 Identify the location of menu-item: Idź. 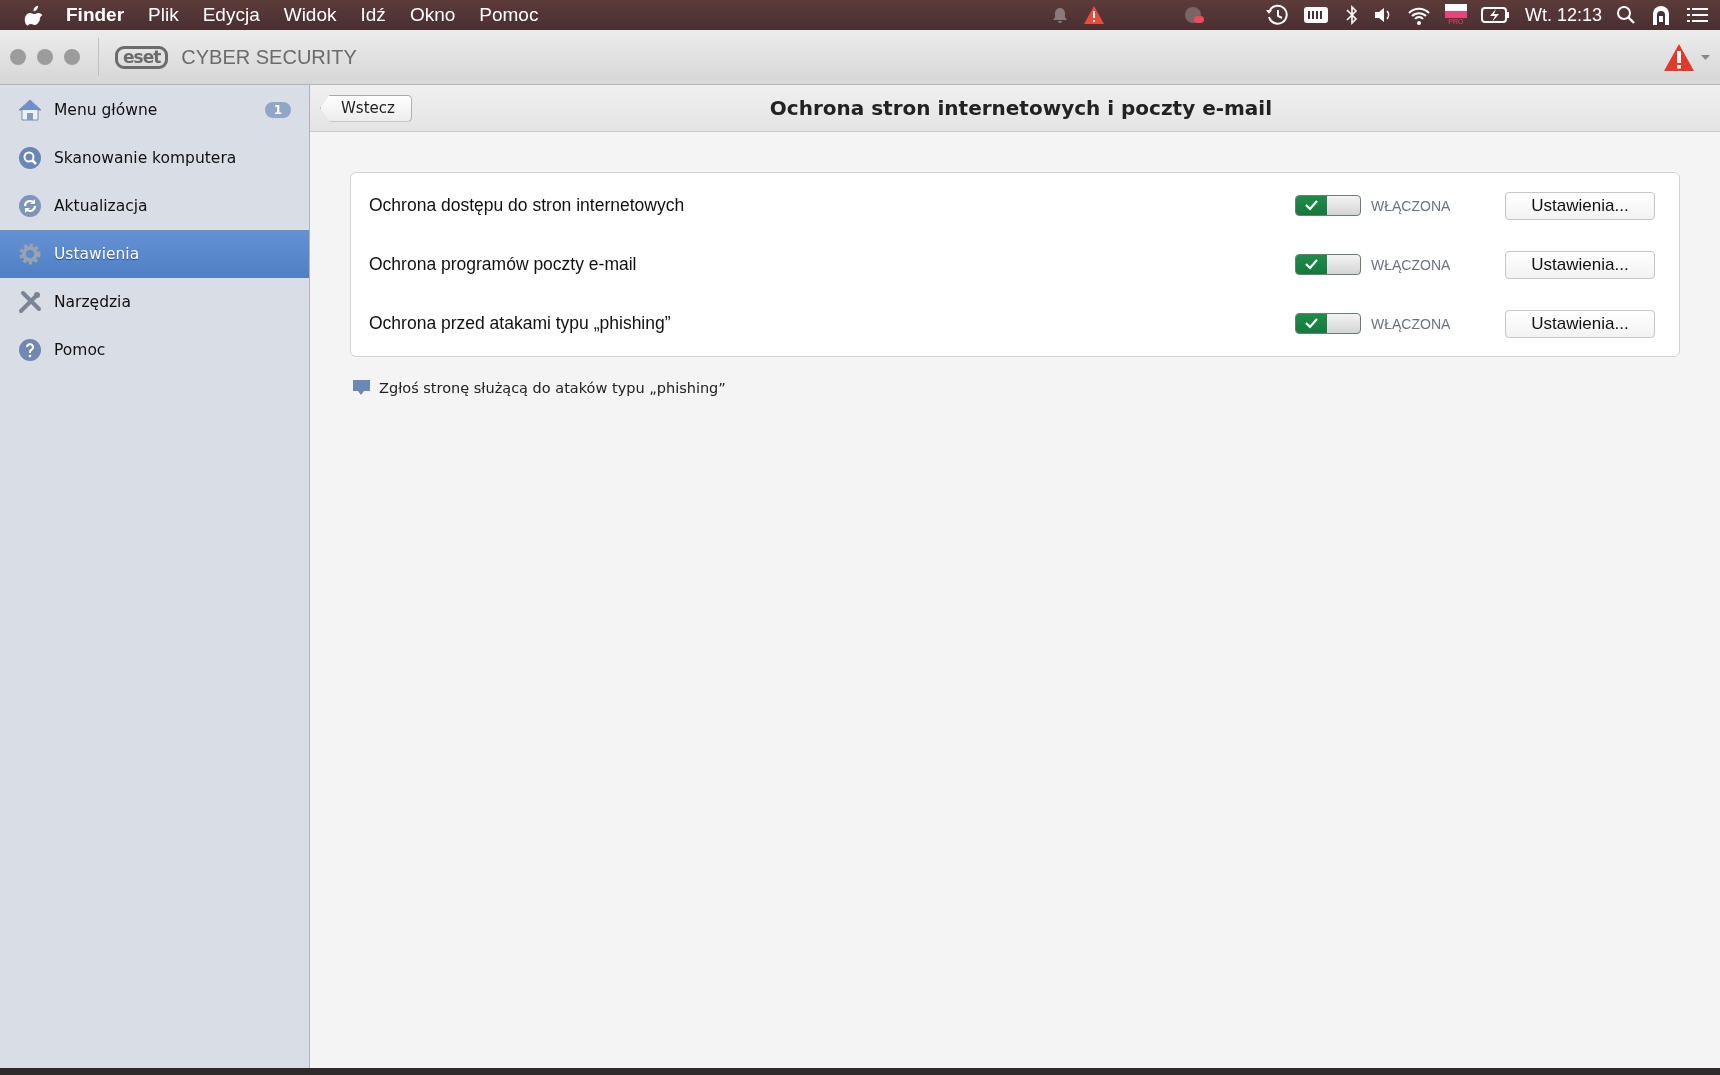
(373, 15).